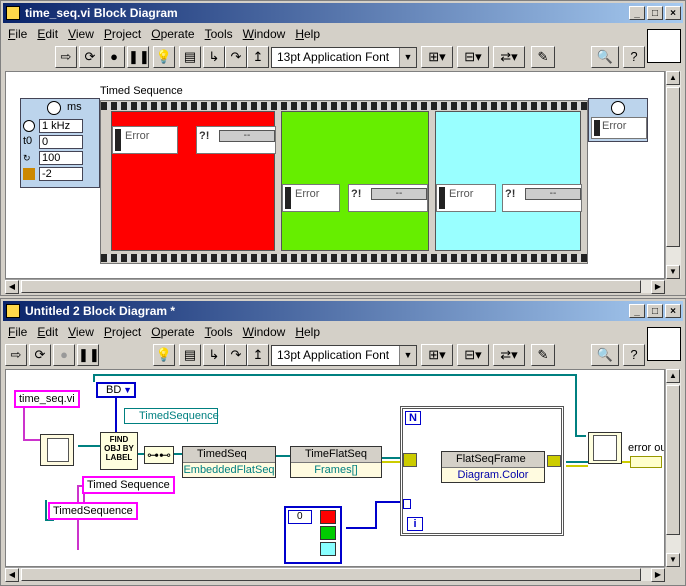  What do you see at coordinates (172, 332) in the screenshot?
I see `menu-operate: Operate` at bounding box center [172, 332].